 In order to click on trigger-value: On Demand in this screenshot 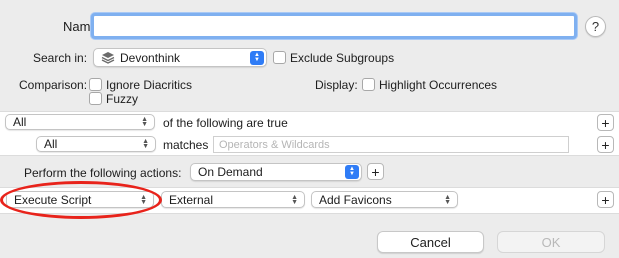, I will do `click(230, 172)`.